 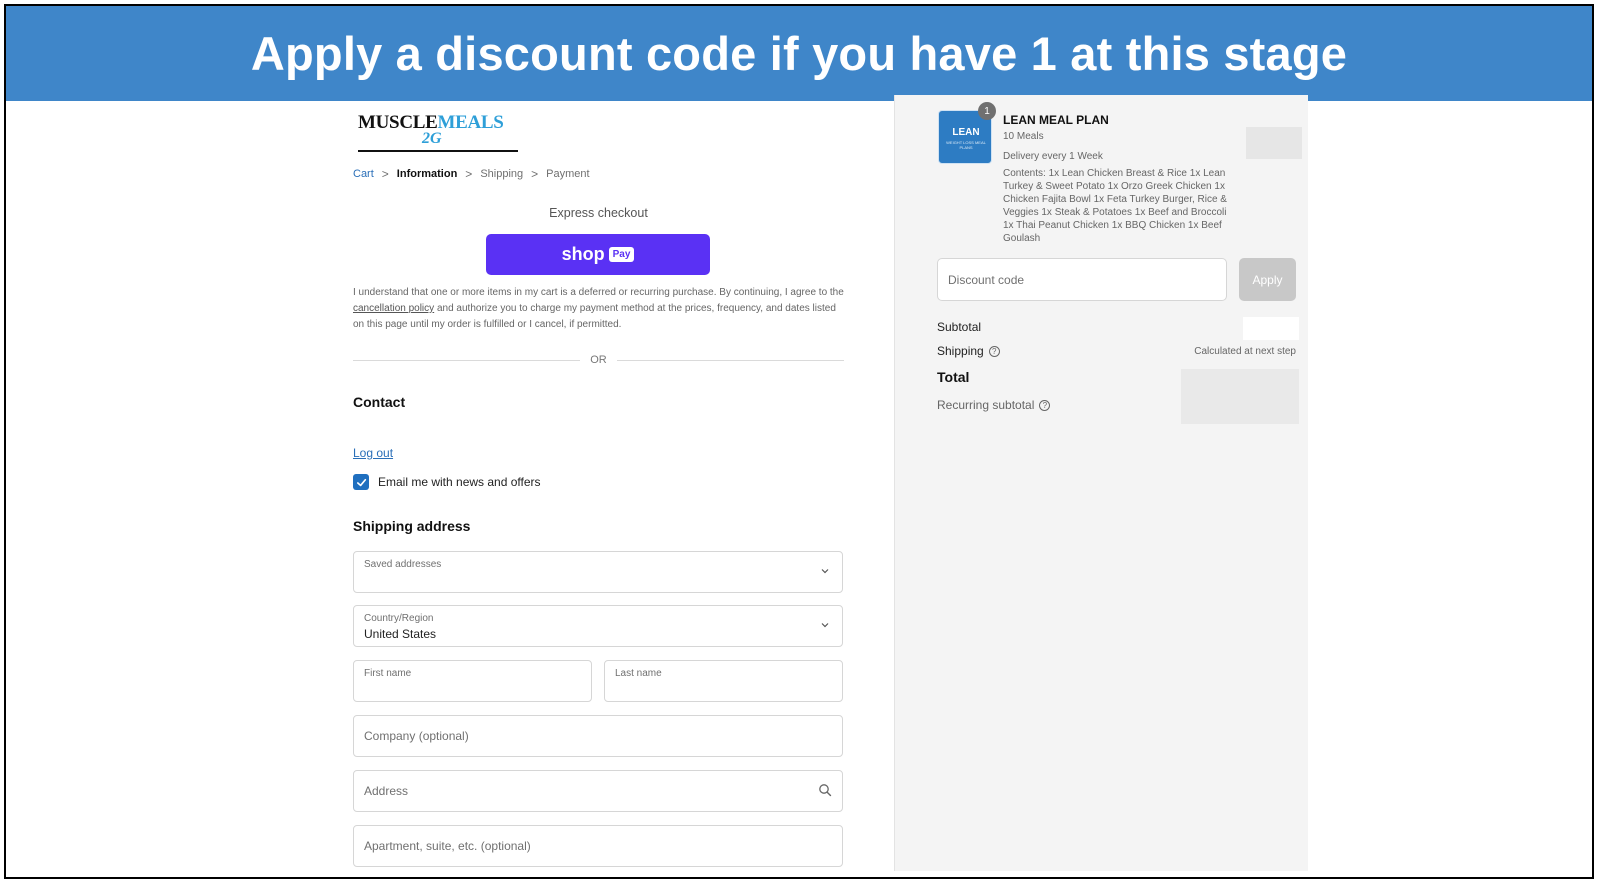 I want to click on product-name: LEAN MEAL PLAN, so click(x=1056, y=120).